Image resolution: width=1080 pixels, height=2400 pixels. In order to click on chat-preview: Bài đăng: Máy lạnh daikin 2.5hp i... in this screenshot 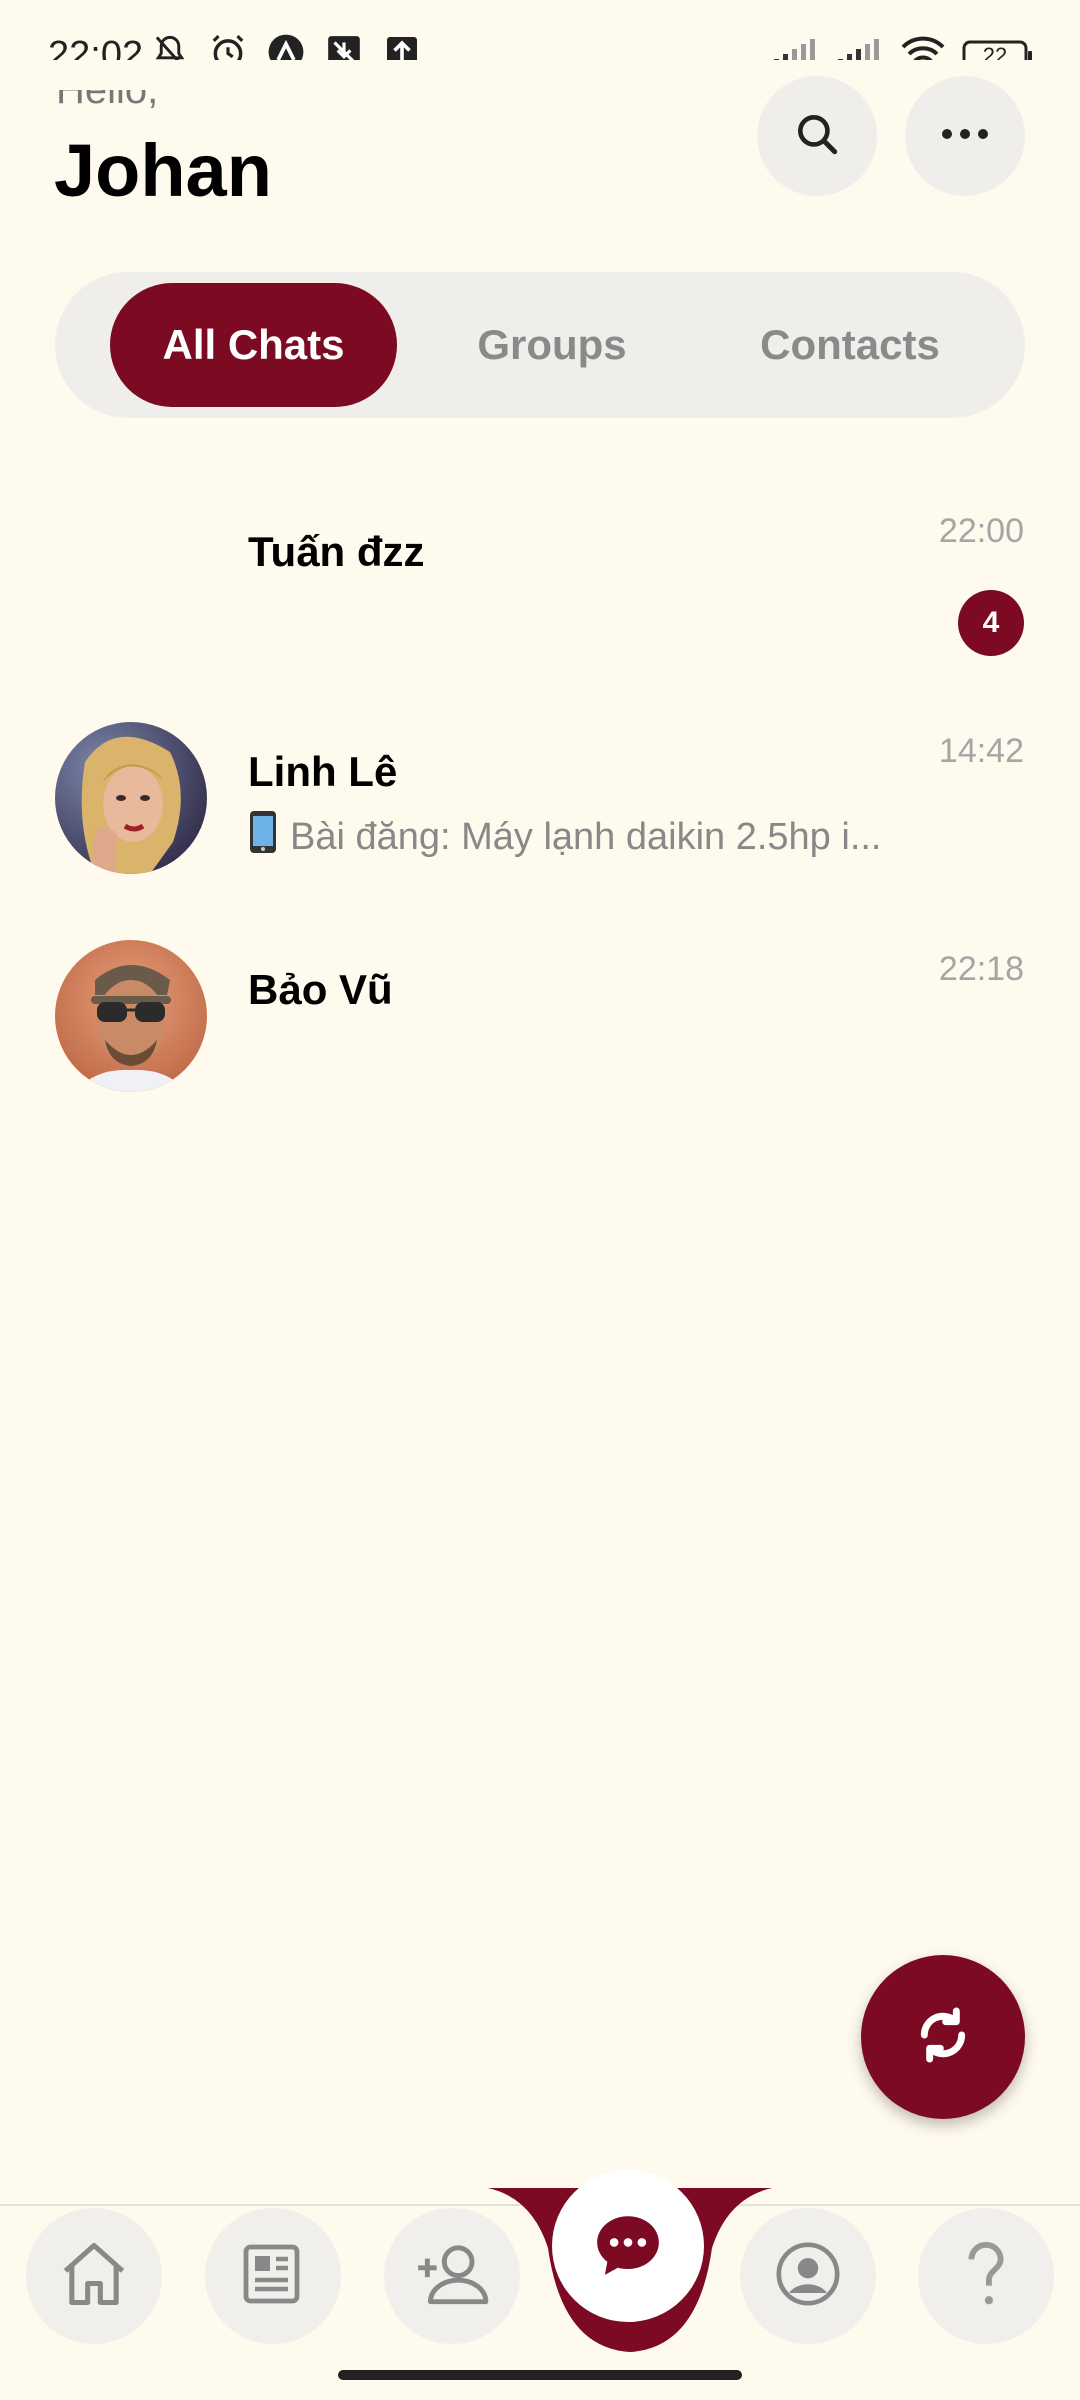, I will do `click(578, 837)`.